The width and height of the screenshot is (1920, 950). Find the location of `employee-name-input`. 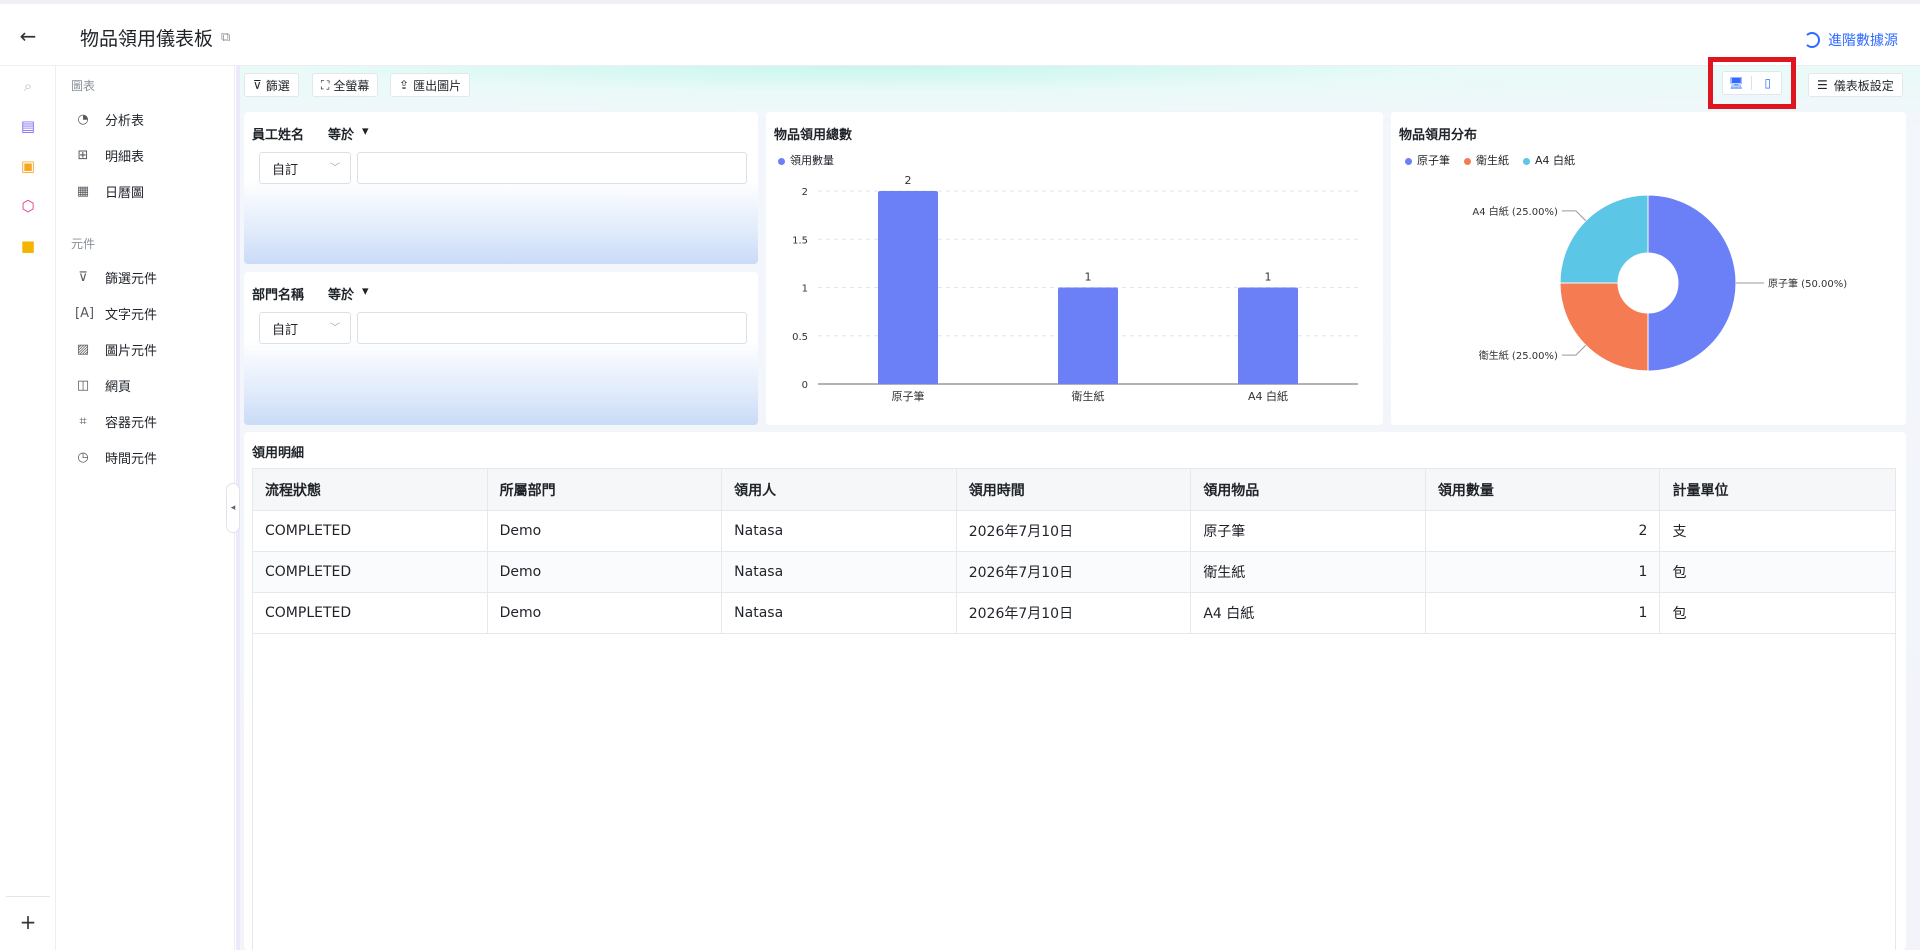

employee-name-input is located at coordinates (552, 168).